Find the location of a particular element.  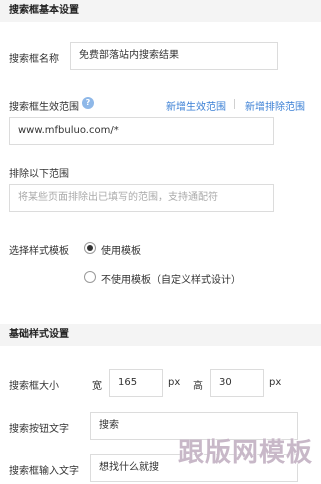

exclude-scope-input: 将某些页面排除出已填写的范围，支持通配符 is located at coordinates (141, 198).